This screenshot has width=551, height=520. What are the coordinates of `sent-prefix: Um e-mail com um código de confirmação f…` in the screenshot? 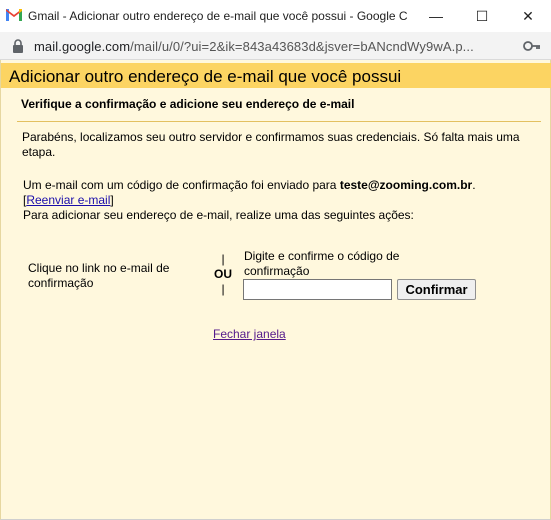 It's located at (180, 185).